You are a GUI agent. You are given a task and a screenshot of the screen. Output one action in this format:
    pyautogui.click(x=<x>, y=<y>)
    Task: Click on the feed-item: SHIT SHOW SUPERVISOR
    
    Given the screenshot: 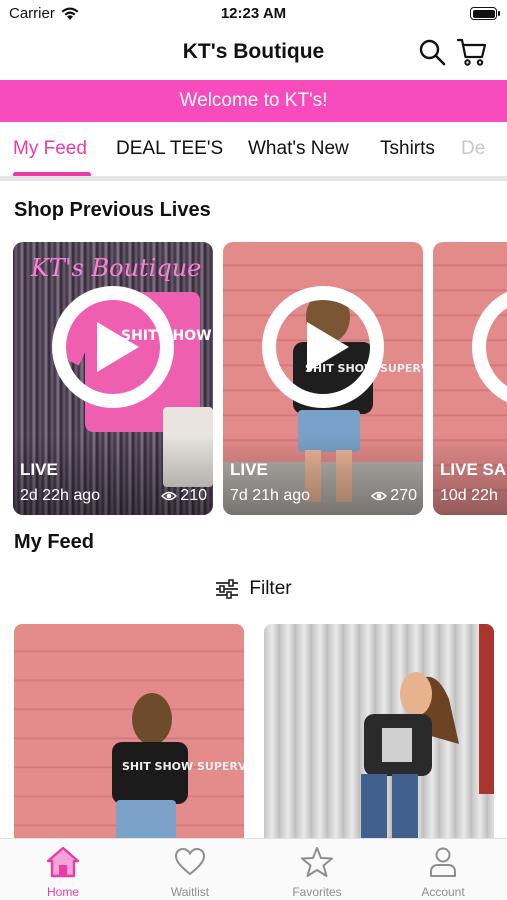 What is the action you would take?
    pyautogui.click(x=129, y=734)
    